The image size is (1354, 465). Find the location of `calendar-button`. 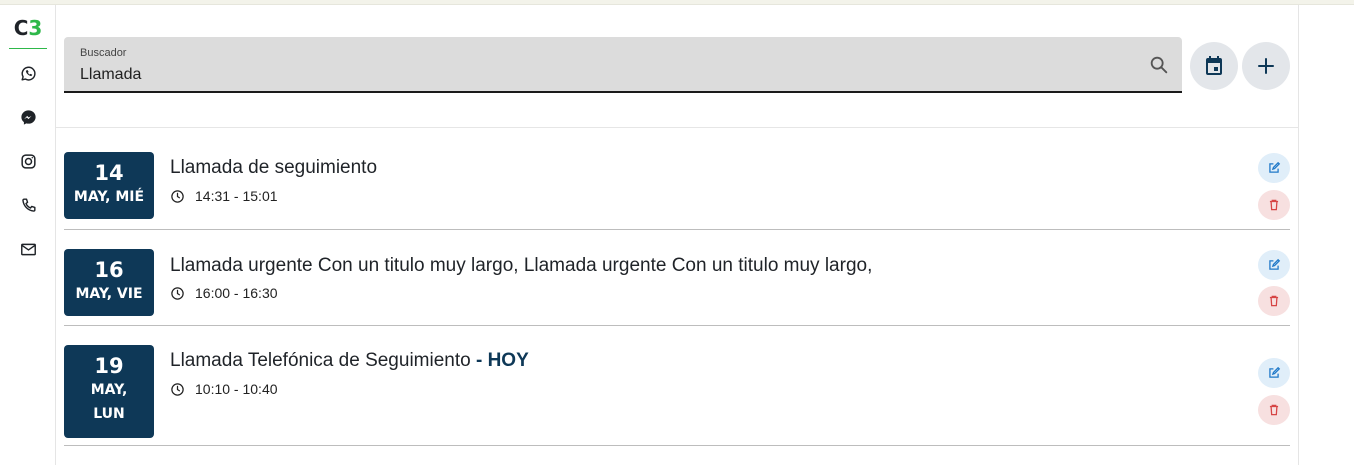

calendar-button is located at coordinates (1214, 66).